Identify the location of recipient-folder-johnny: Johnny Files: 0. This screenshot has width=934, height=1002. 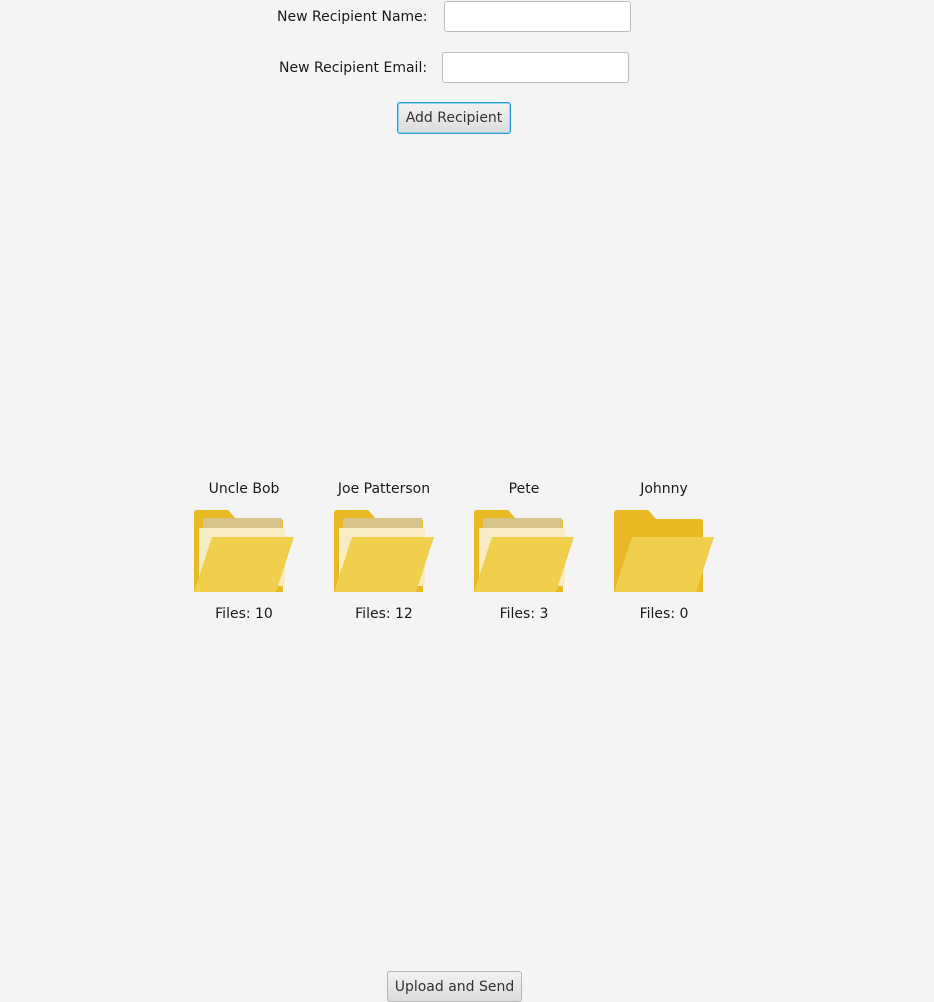
(664, 551).